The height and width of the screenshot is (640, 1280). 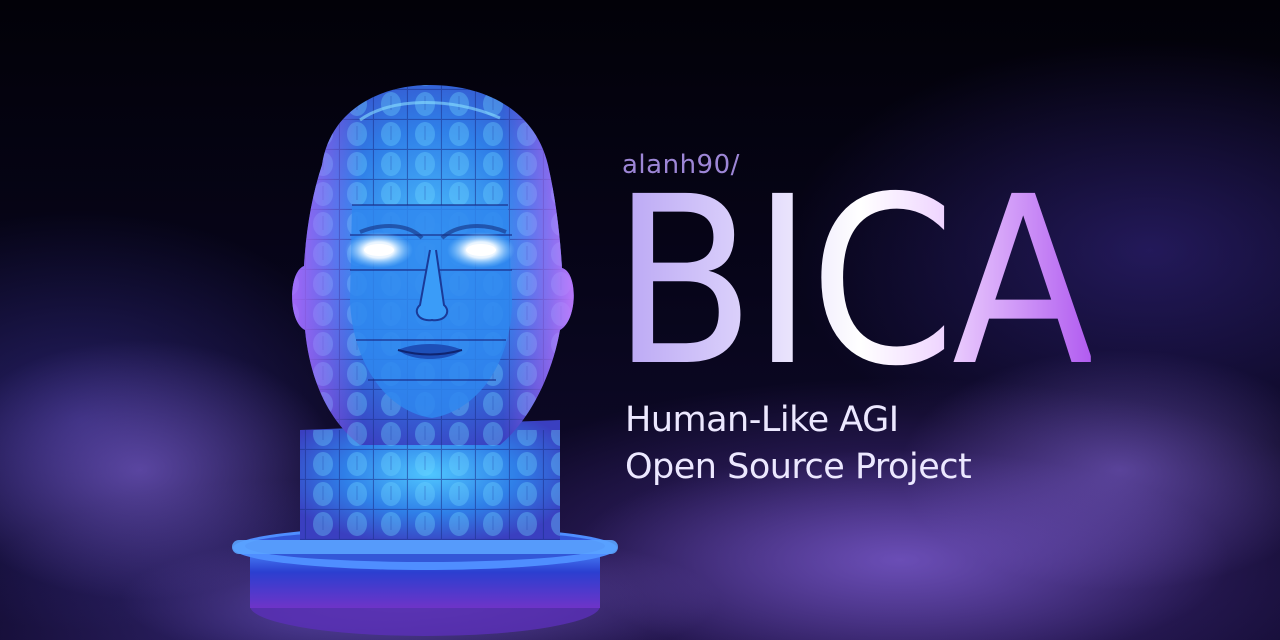 What do you see at coordinates (762, 420) in the screenshot?
I see `tagline-line-1: Human-Like AGI` at bounding box center [762, 420].